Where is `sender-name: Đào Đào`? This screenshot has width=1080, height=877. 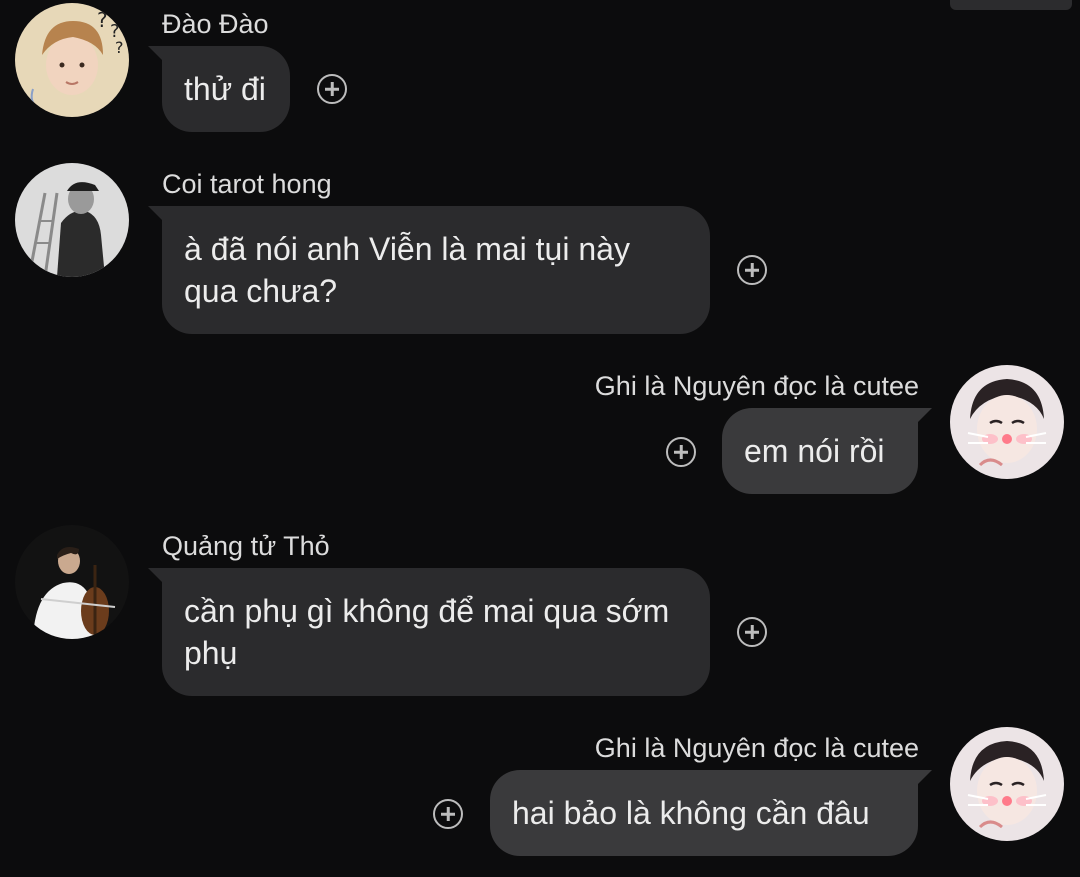 sender-name: Đào Đào is located at coordinates (215, 24).